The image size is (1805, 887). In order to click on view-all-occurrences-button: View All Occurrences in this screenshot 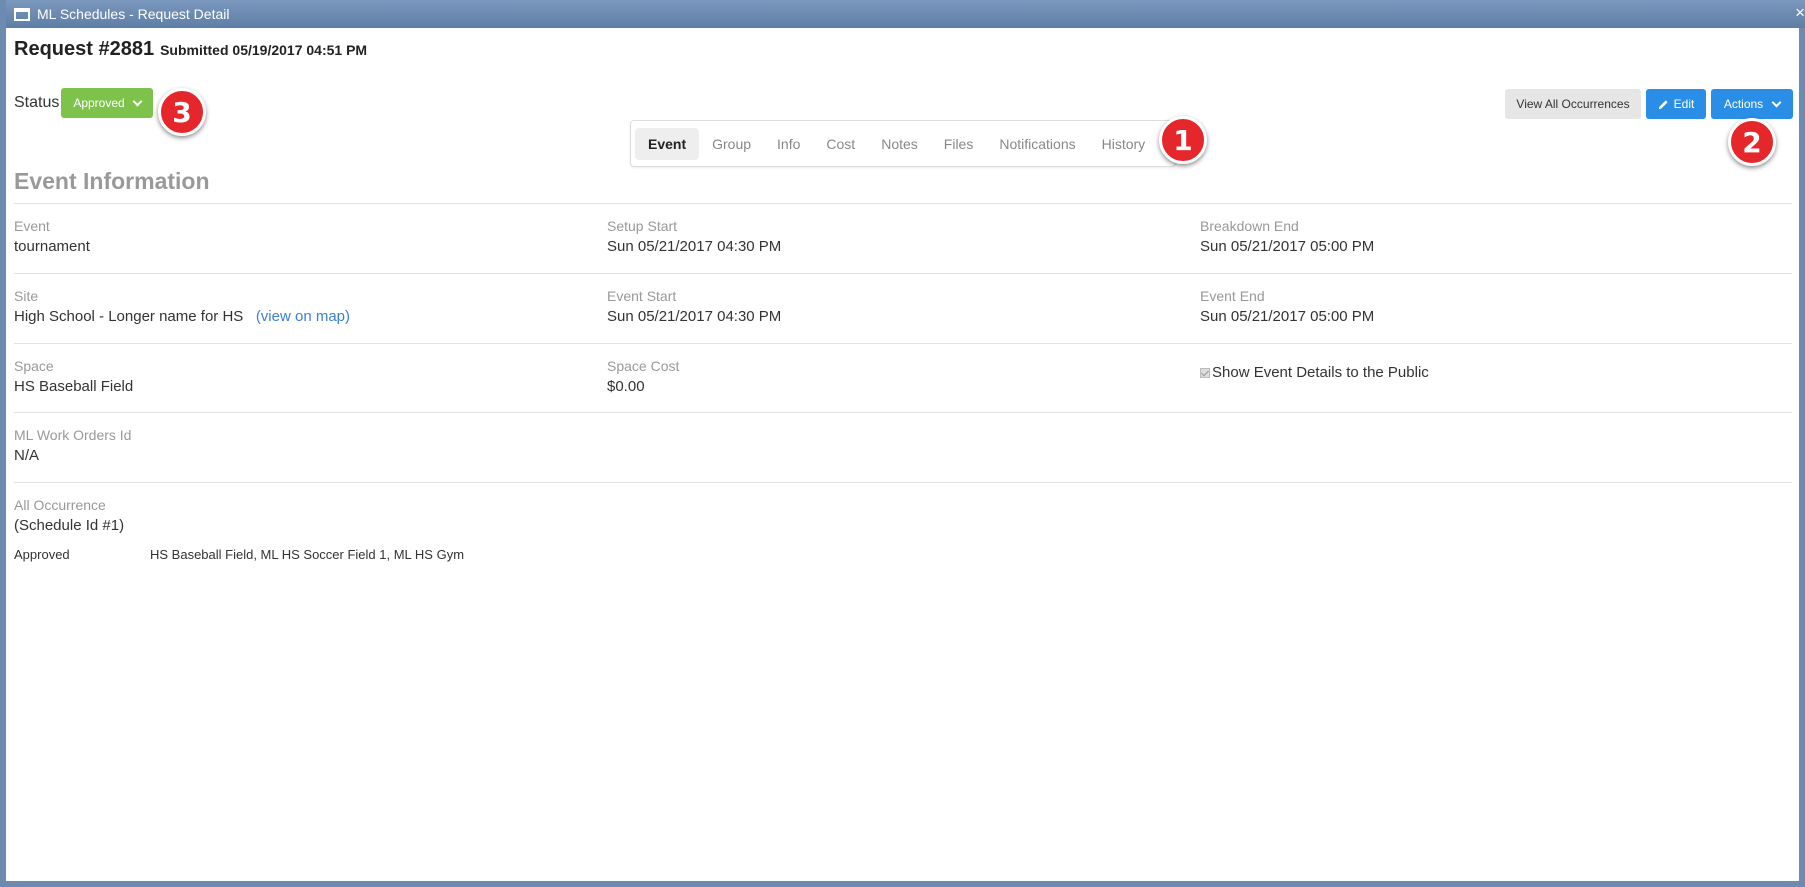, I will do `click(1573, 104)`.